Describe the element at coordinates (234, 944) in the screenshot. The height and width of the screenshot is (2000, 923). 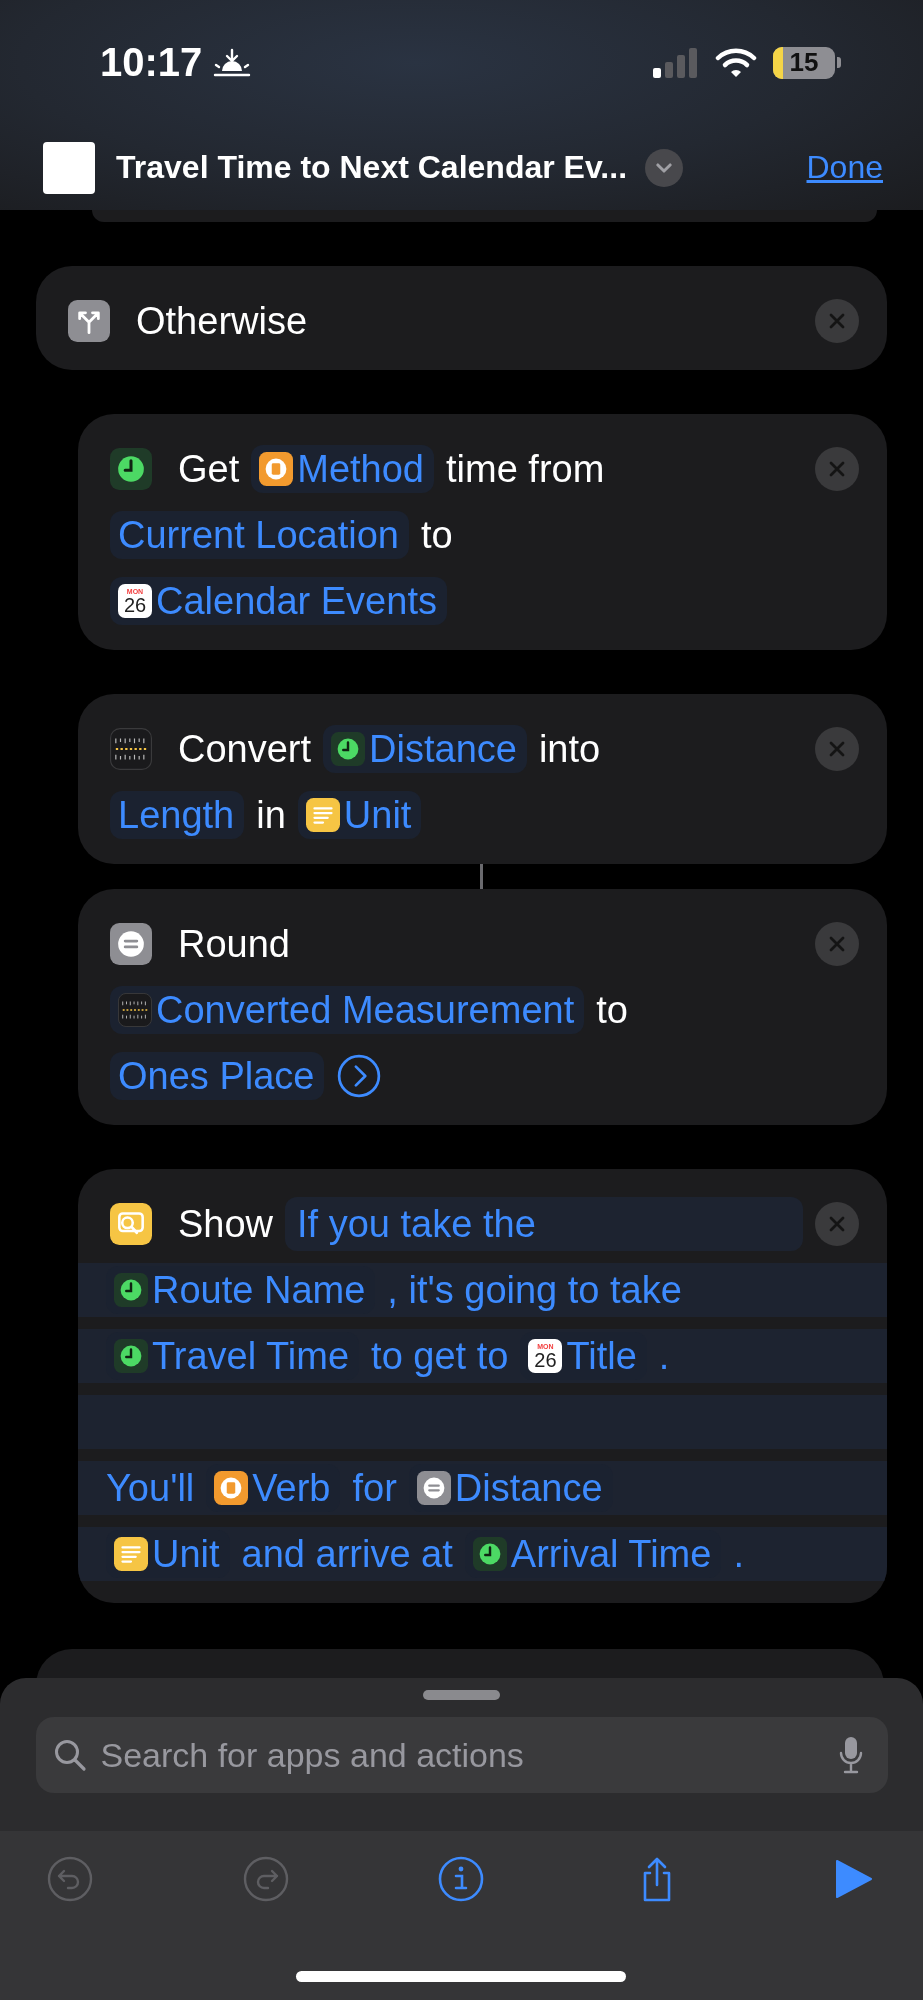
I see `action-text: Round` at that location.